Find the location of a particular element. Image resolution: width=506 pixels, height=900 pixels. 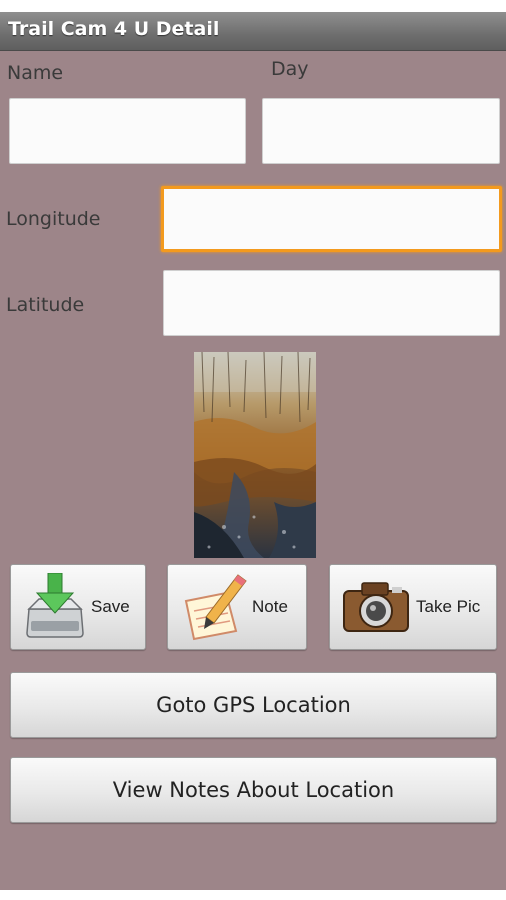

save-button: Save is located at coordinates (78, 607).